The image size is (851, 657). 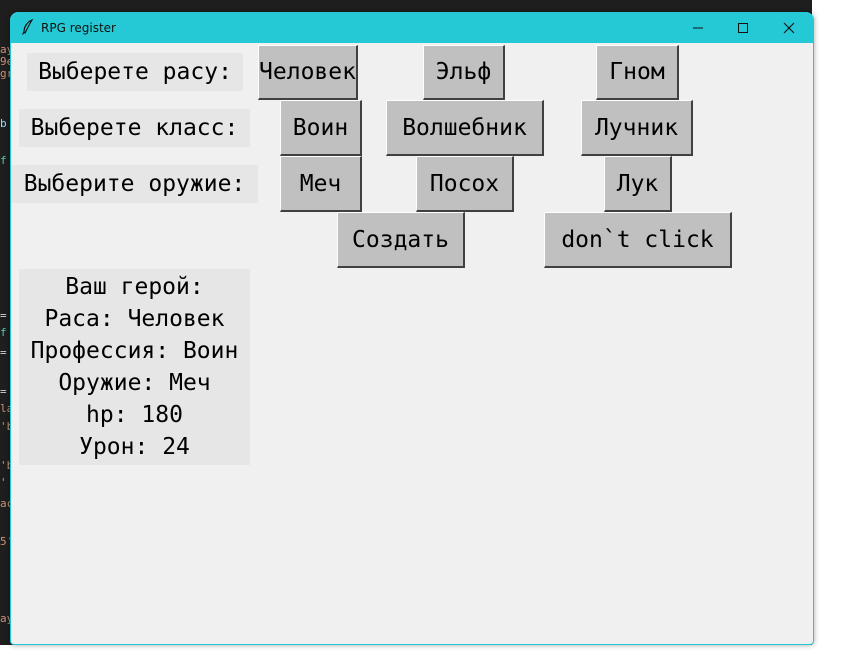 What do you see at coordinates (464, 72) in the screenshot?
I see `race-elf-button: Эльф` at bounding box center [464, 72].